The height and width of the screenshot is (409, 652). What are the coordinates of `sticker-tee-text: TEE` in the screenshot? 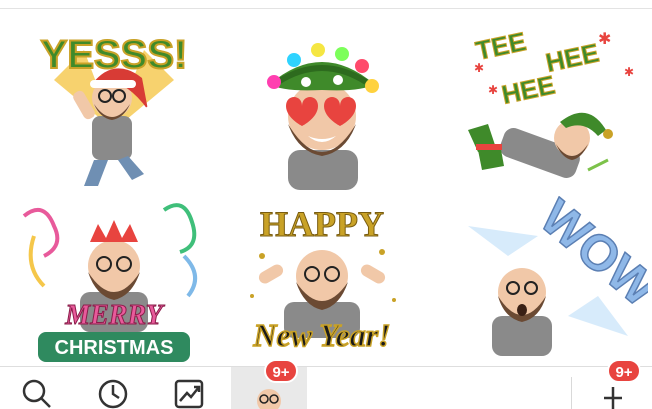 It's located at (501, 46).